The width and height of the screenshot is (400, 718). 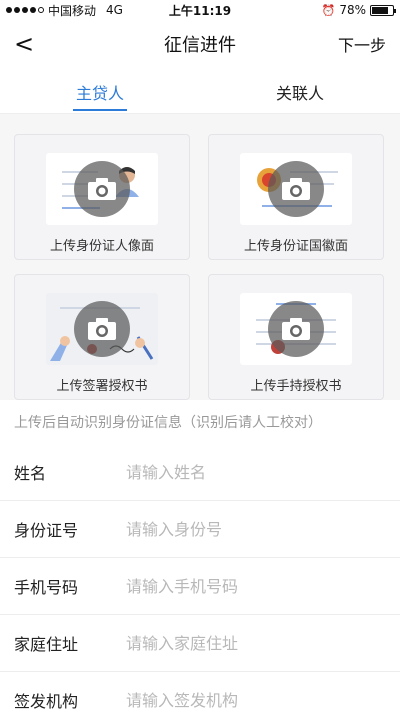 I want to click on battery-percent: 78%, so click(x=352, y=10).